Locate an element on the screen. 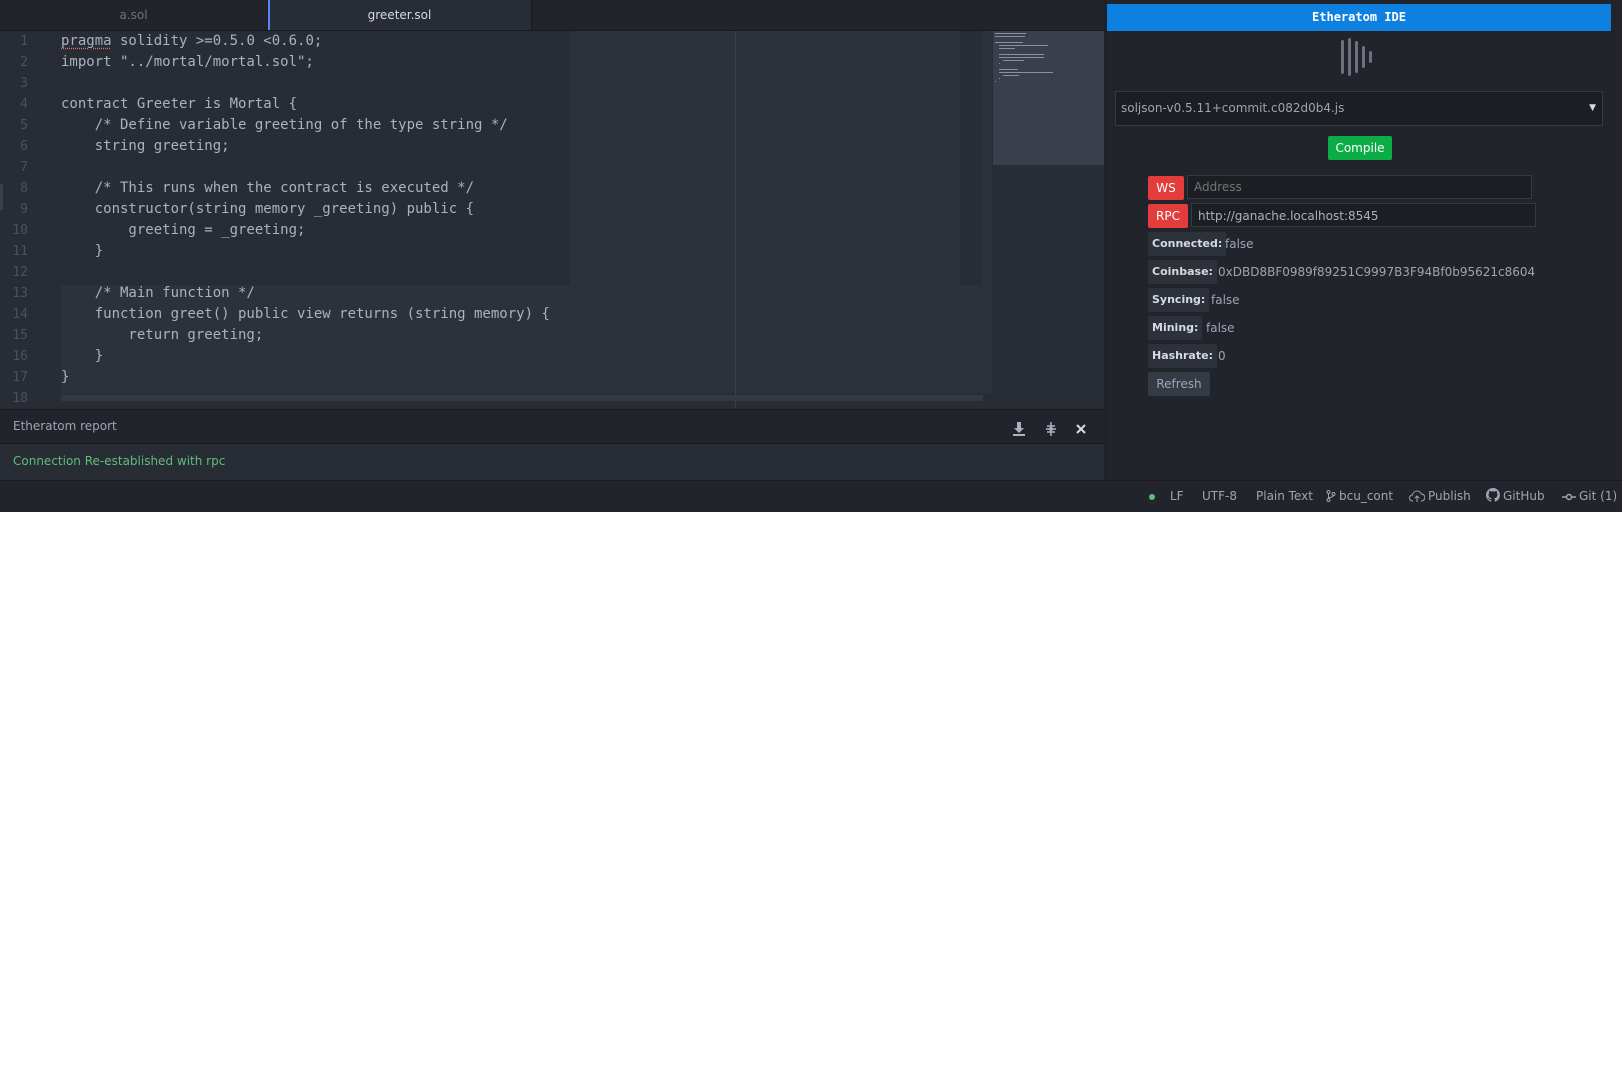 This screenshot has height=1080, width=1622. chevron-down-icon: ▼ is located at coordinates (1592, 108).